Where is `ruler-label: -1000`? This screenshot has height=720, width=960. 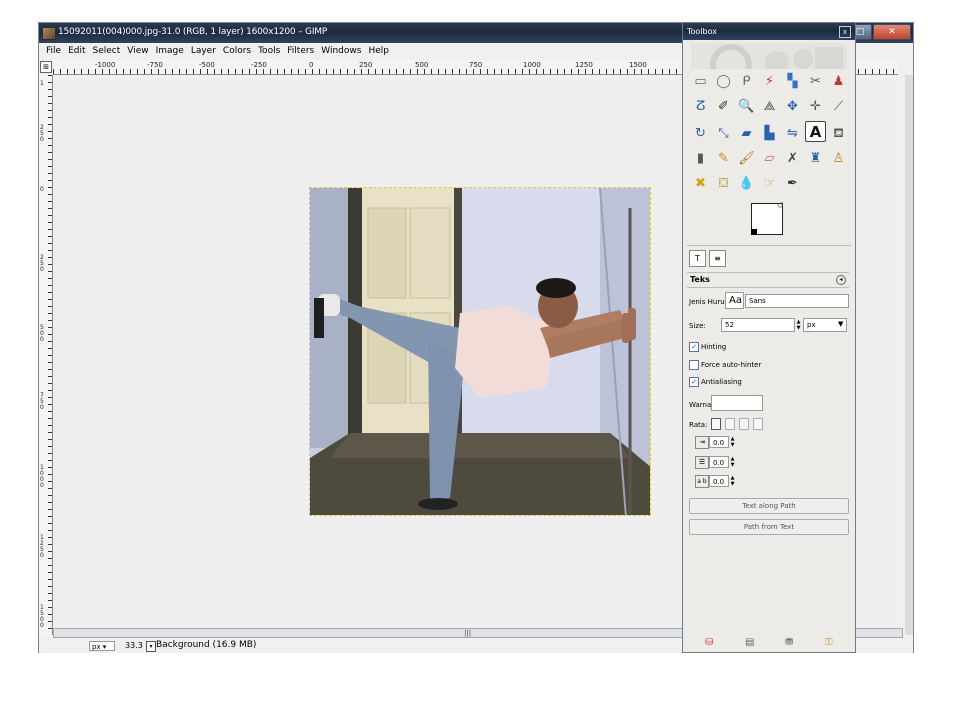
ruler-label: -1000 is located at coordinates (105, 65).